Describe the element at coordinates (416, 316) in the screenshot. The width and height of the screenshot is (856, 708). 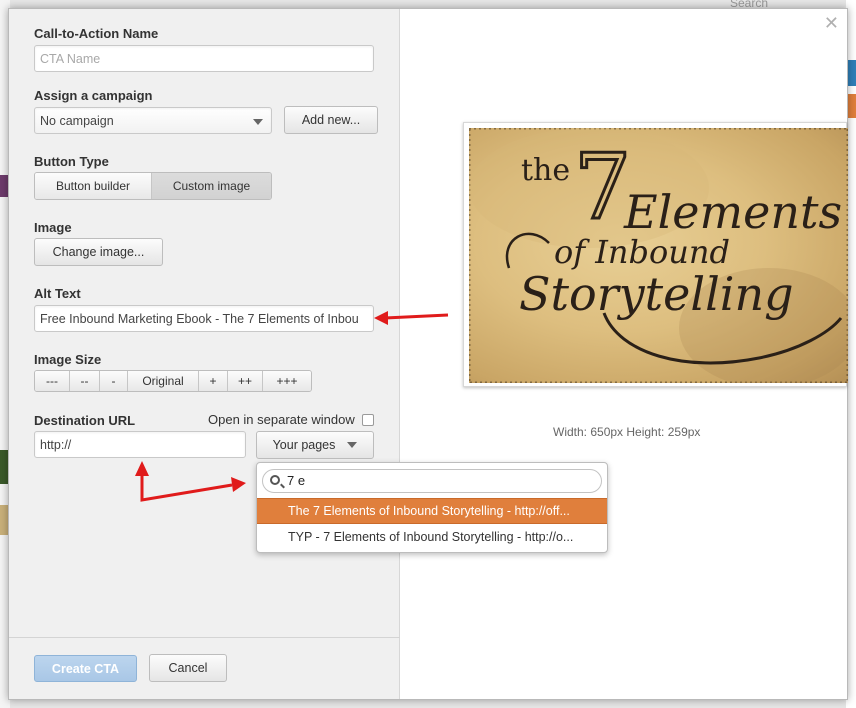
I see `alt-text-arrow-line` at that location.